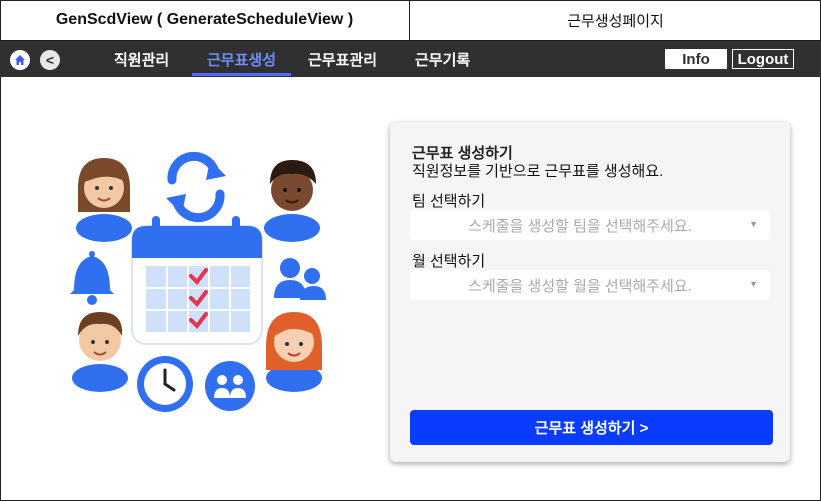  What do you see at coordinates (92, 278) in the screenshot?
I see `bell-icon` at bounding box center [92, 278].